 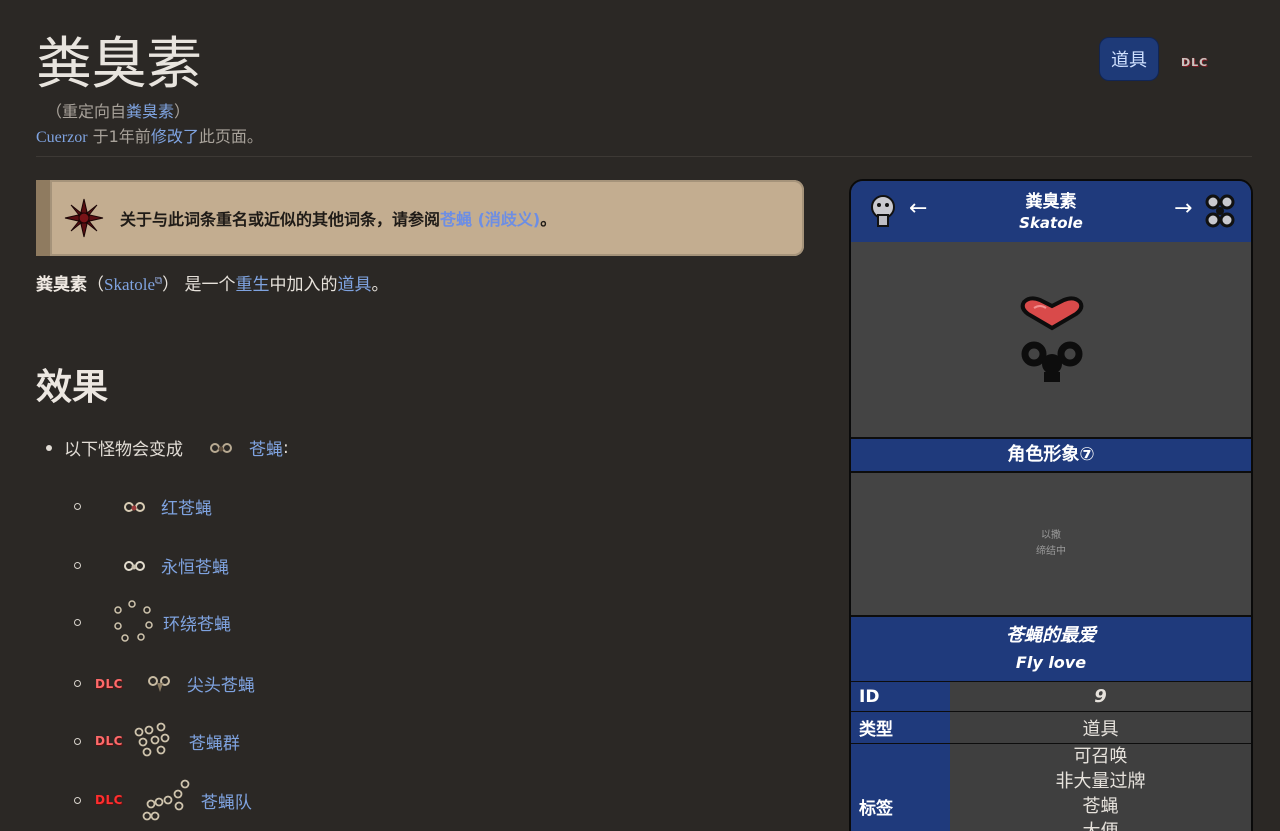 I want to click on dart-fly-link: 尖头苍蝇, so click(x=221, y=683).